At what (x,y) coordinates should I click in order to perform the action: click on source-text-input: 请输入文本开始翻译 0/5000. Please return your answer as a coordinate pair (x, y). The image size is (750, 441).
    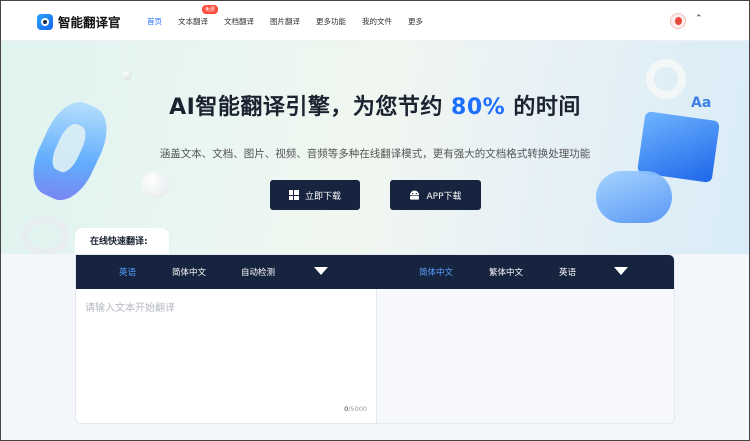
    Looking at the image, I should click on (226, 356).